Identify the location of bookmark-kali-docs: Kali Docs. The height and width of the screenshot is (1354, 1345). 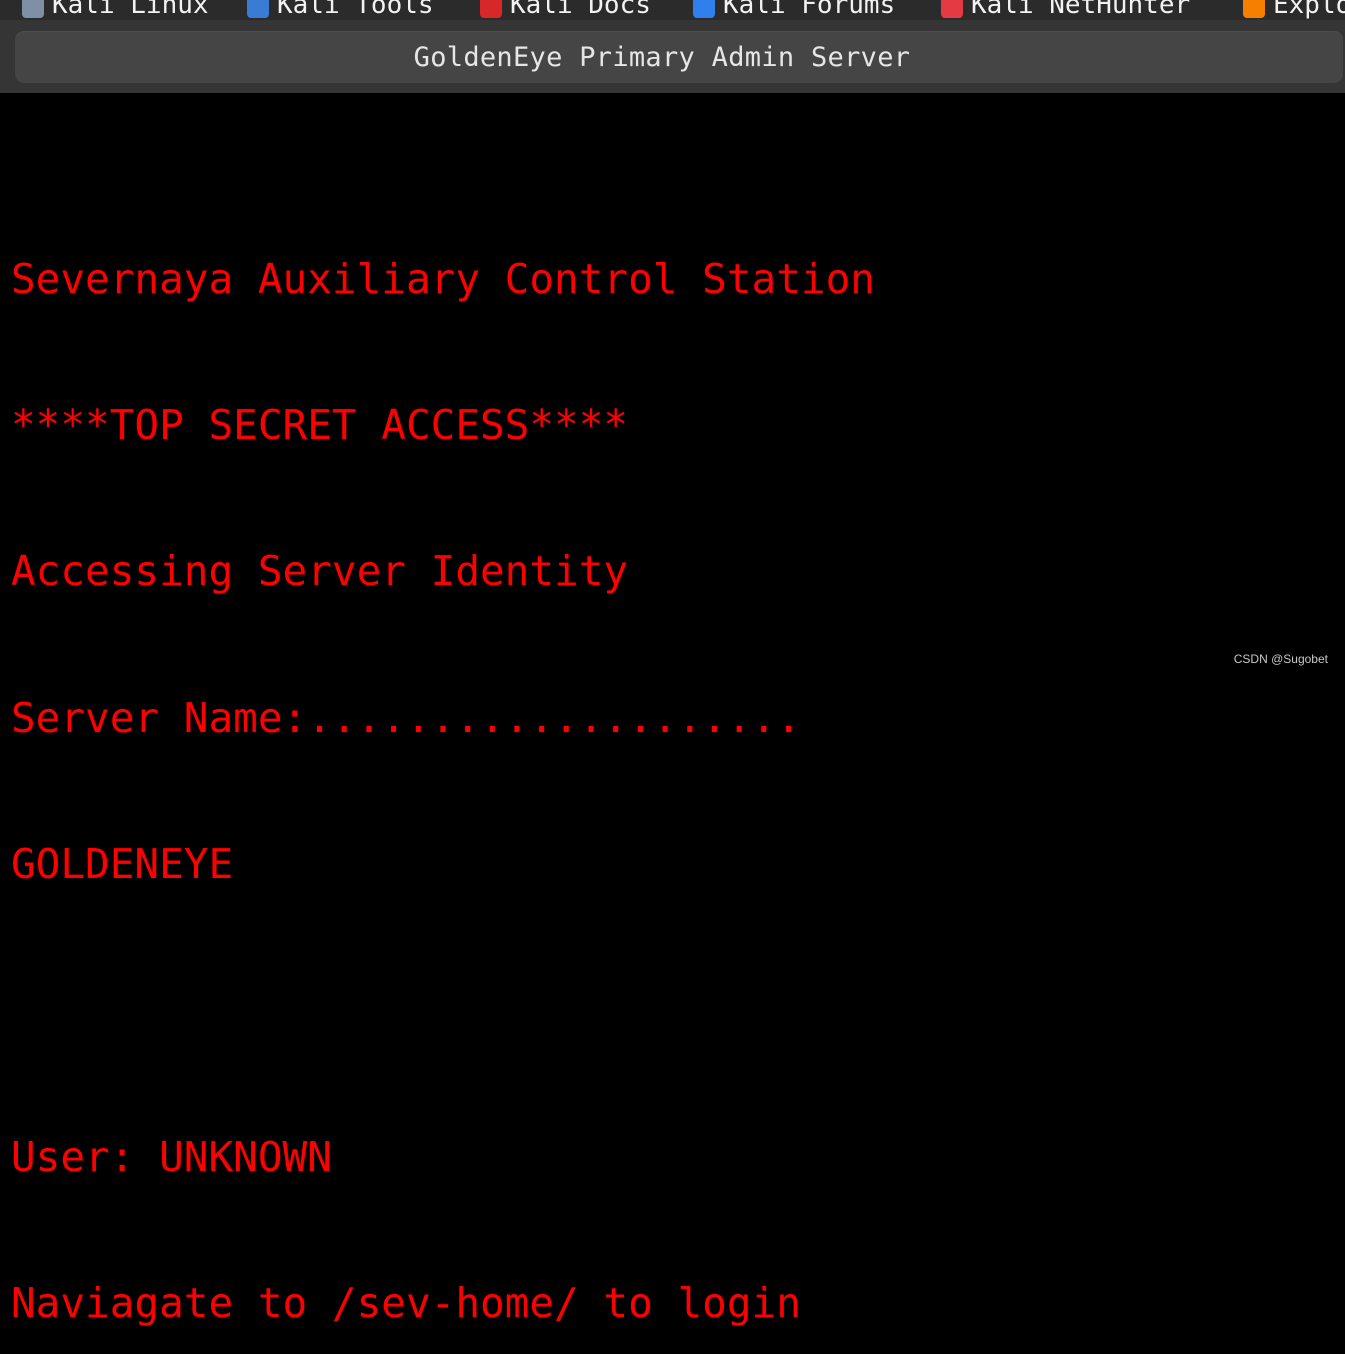
(565, 10).